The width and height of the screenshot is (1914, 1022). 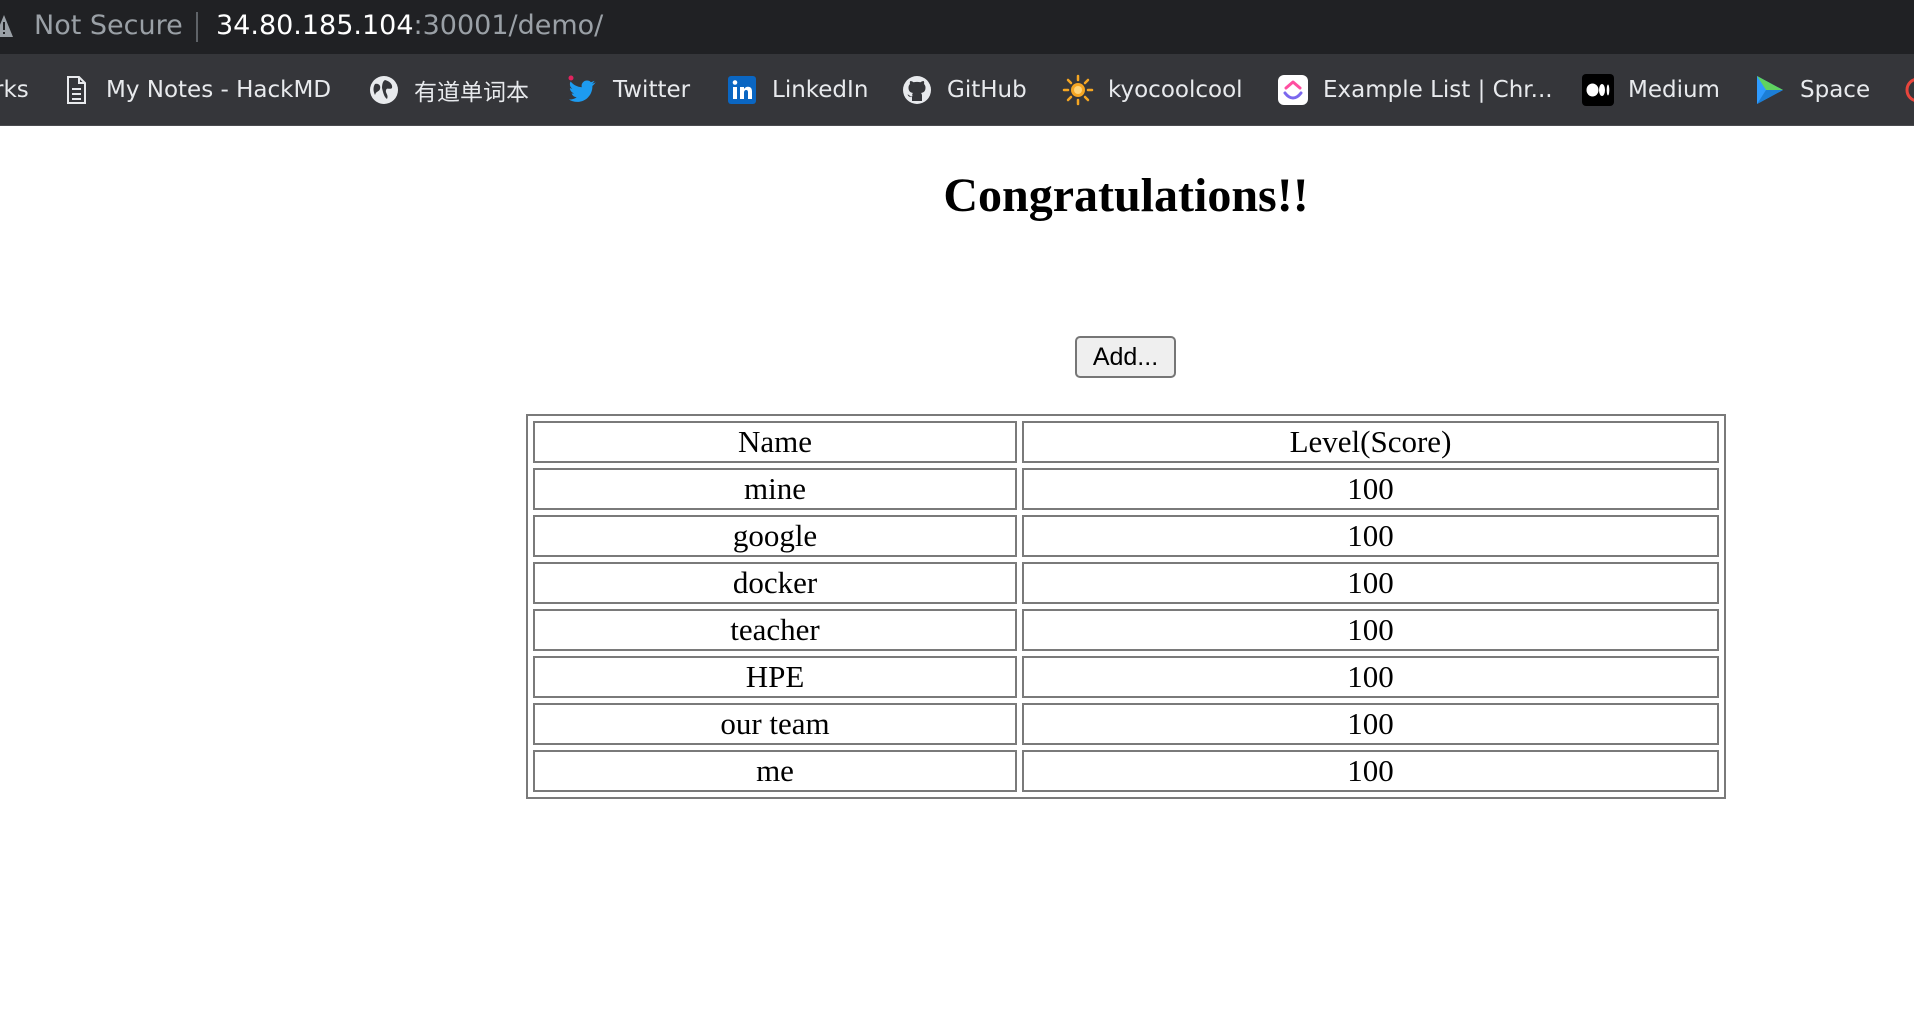 What do you see at coordinates (742, 90) in the screenshot?
I see `linkedin-icon` at bounding box center [742, 90].